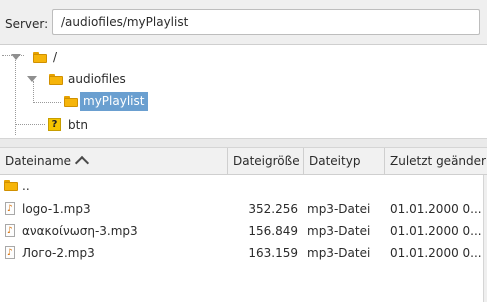  Describe the element at coordinates (335, 161) in the screenshot. I see `column-header-label: Dateityp` at that location.